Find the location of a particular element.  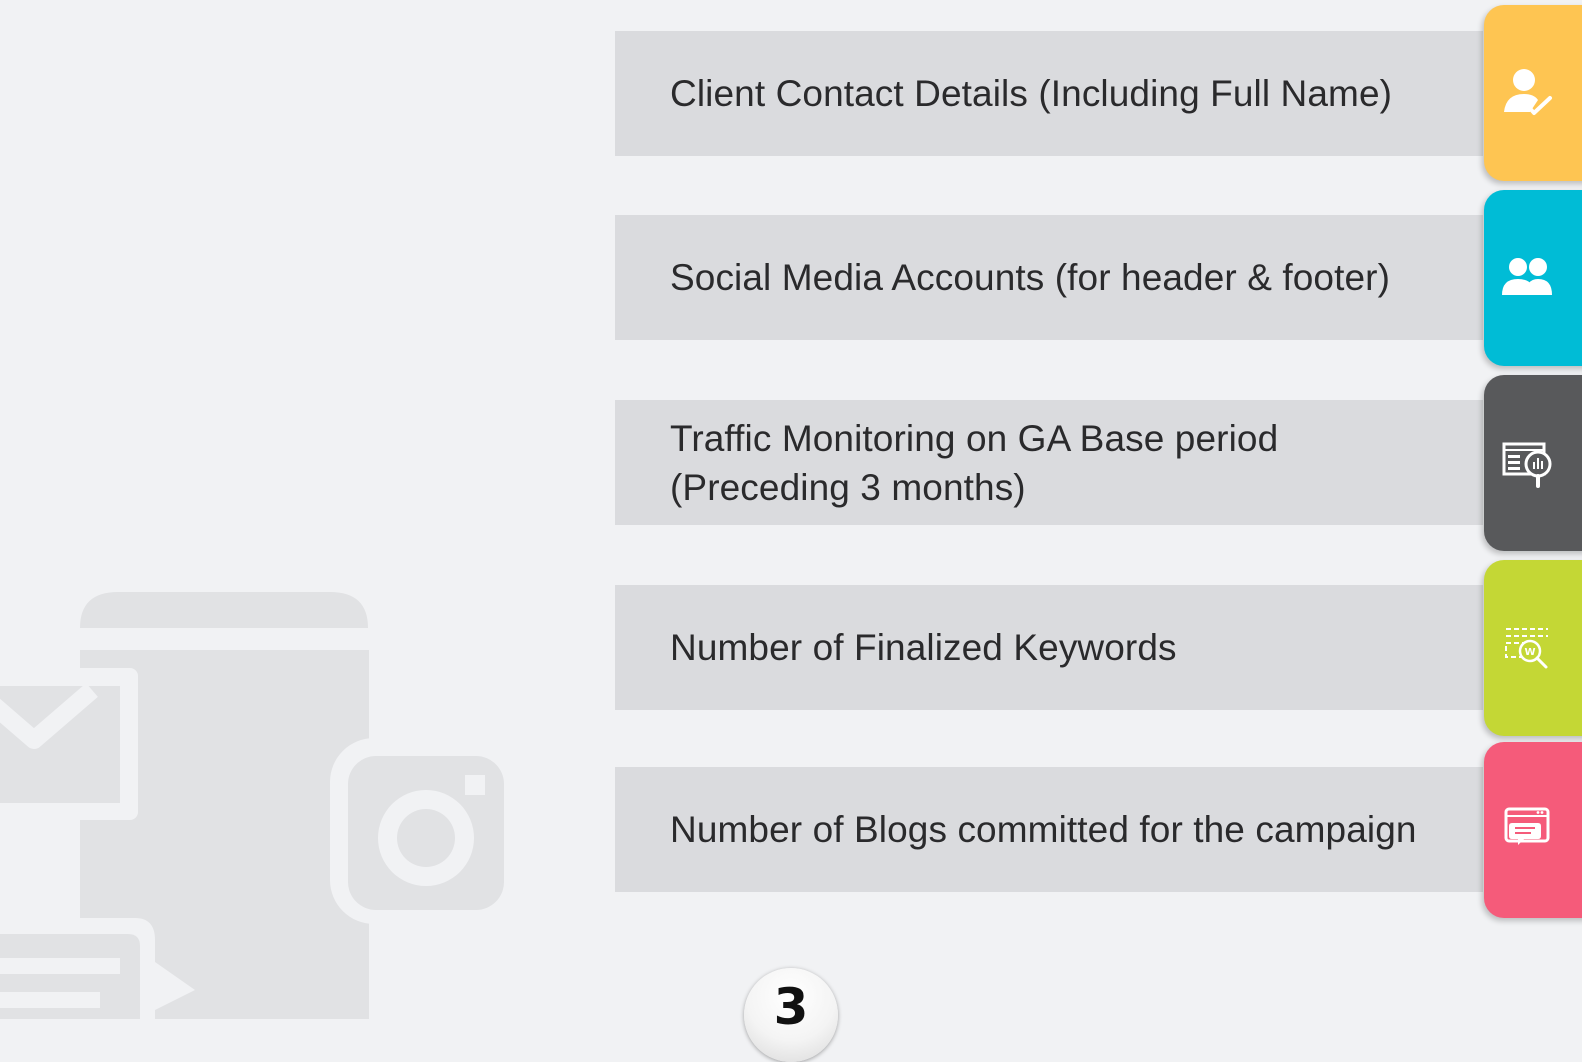

tab-keywords: W is located at coordinates (1533, 648).